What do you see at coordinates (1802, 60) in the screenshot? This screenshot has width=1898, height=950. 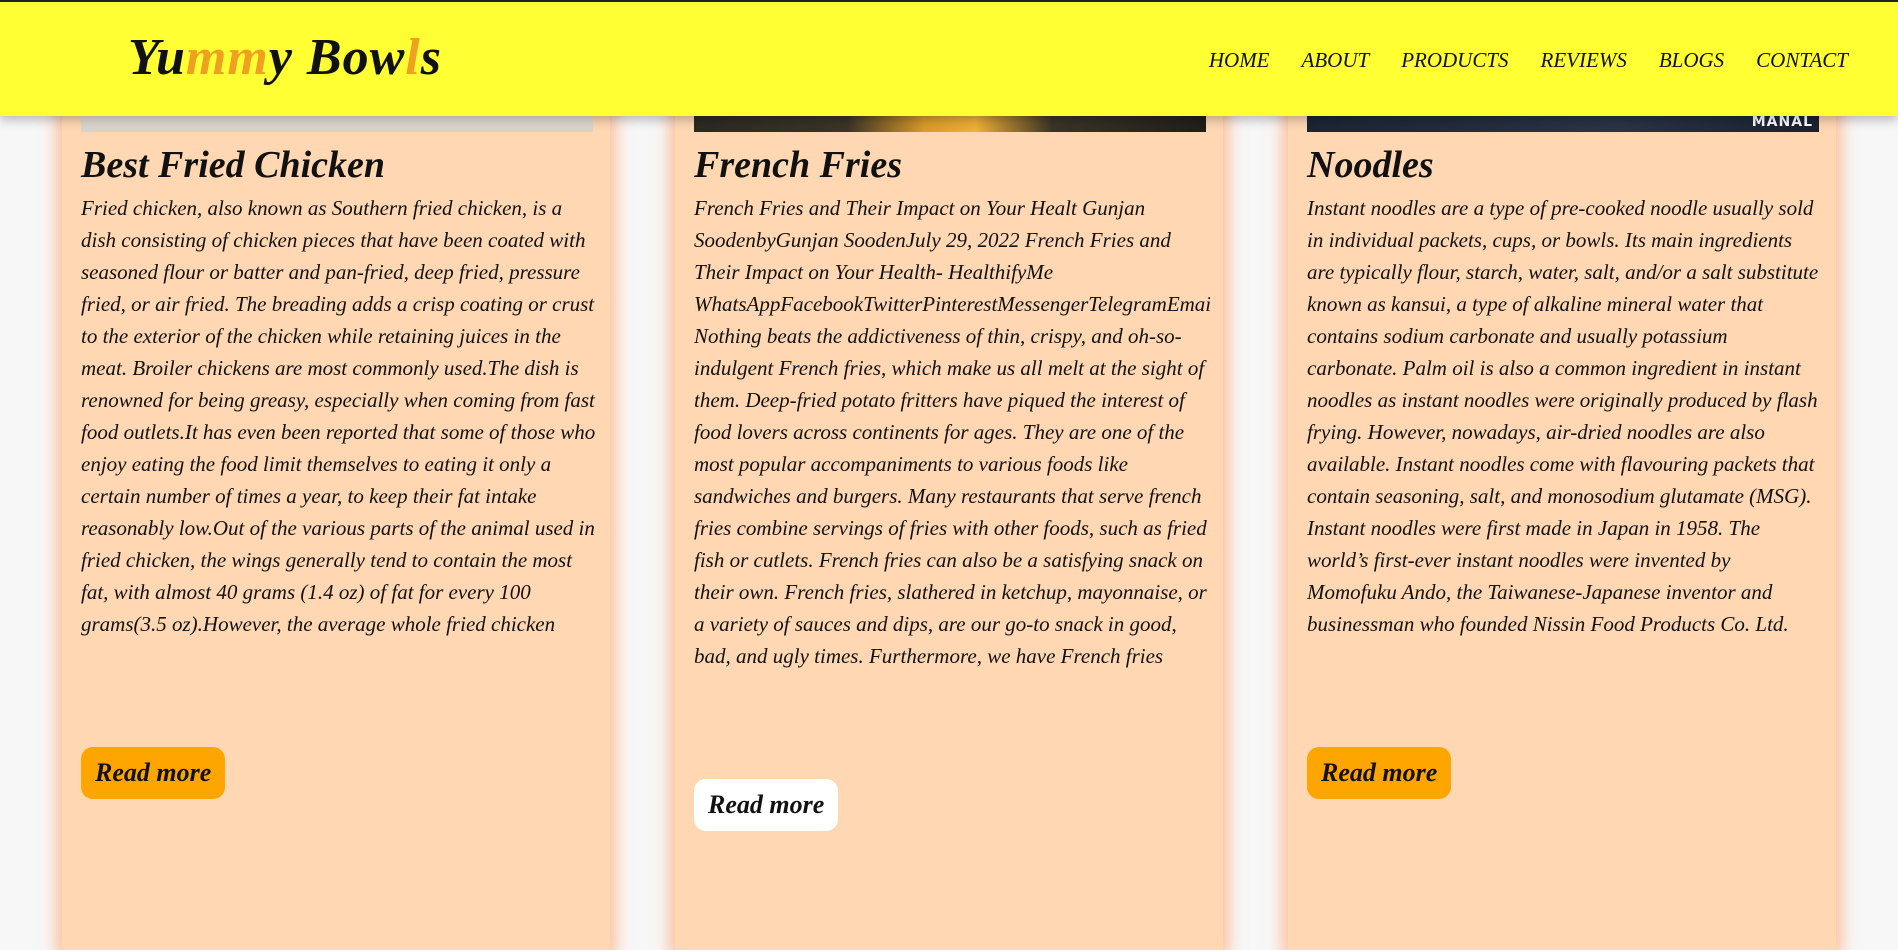 I see `nav-contact: CONTACT` at bounding box center [1802, 60].